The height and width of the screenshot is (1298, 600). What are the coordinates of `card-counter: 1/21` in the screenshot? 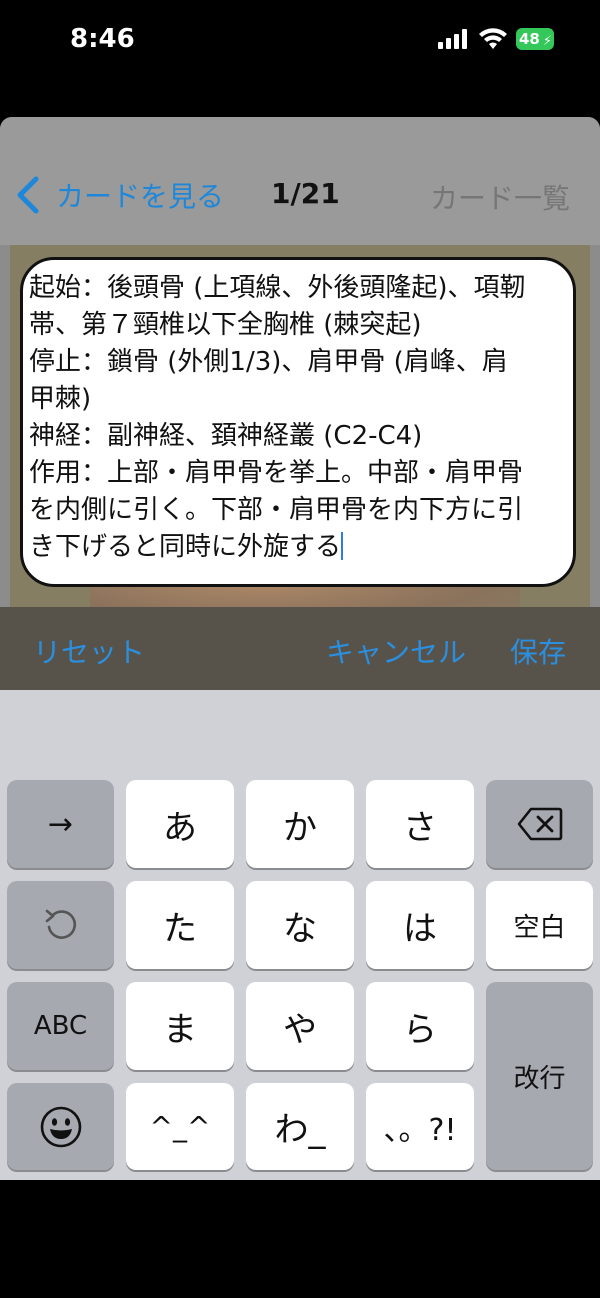 It's located at (305, 193).